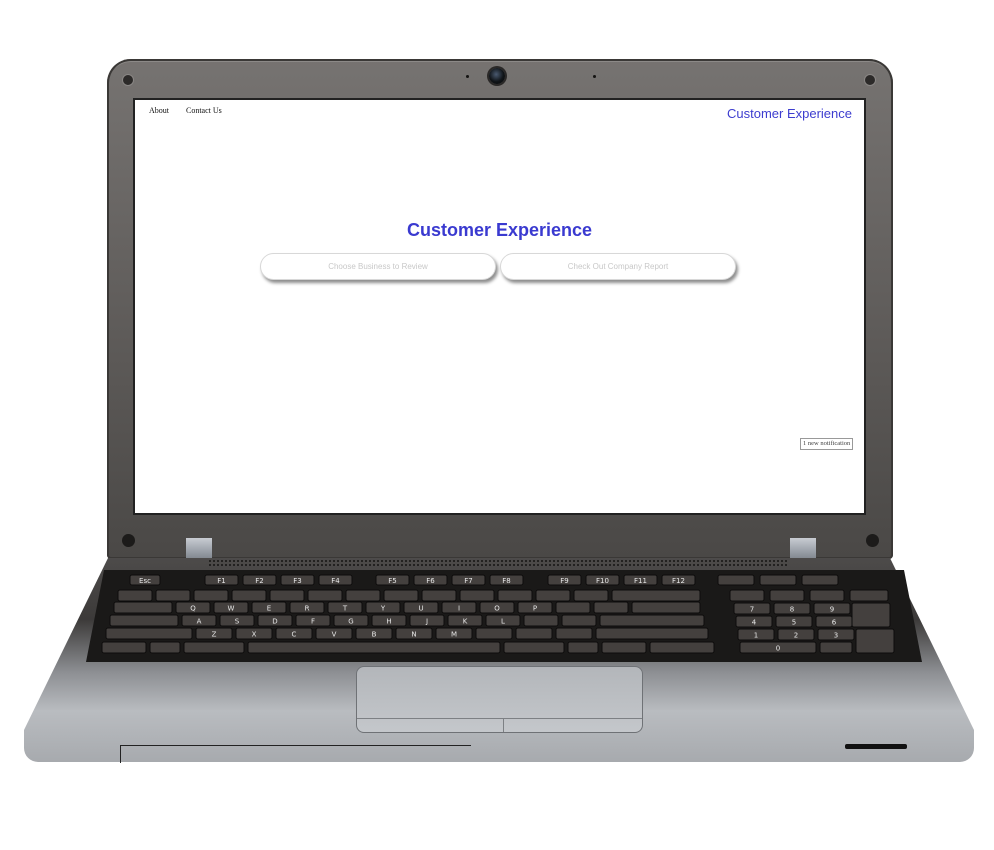  What do you see at coordinates (430, 580) in the screenshot?
I see `key-f6: F6` at bounding box center [430, 580].